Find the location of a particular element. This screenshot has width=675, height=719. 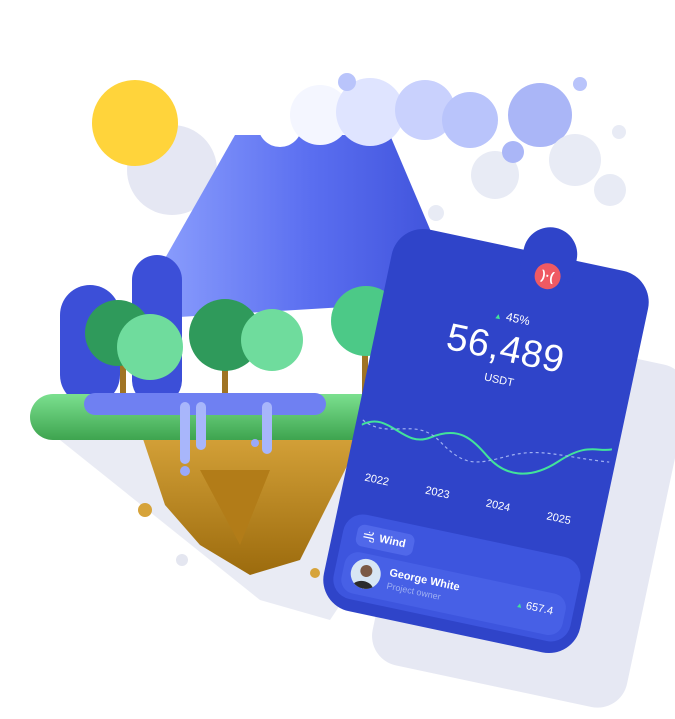

avatar is located at coordinates (365, 574).